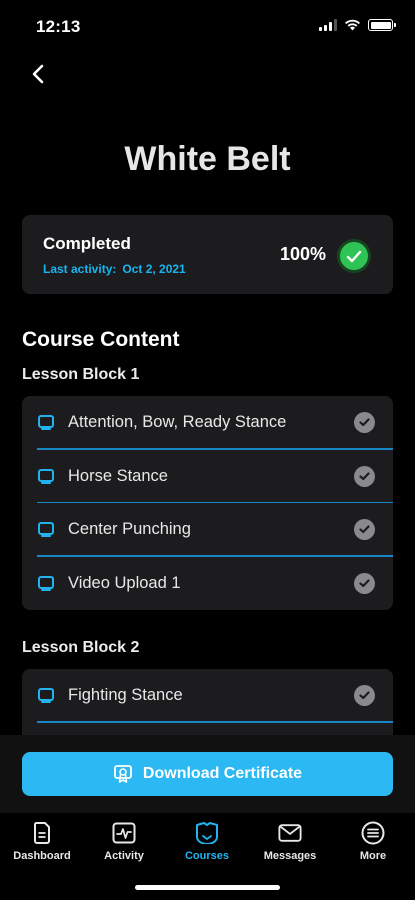 The width and height of the screenshot is (415, 900). What do you see at coordinates (207, 584) in the screenshot?
I see `lesson-item: Video Upload 1` at bounding box center [207, 584].